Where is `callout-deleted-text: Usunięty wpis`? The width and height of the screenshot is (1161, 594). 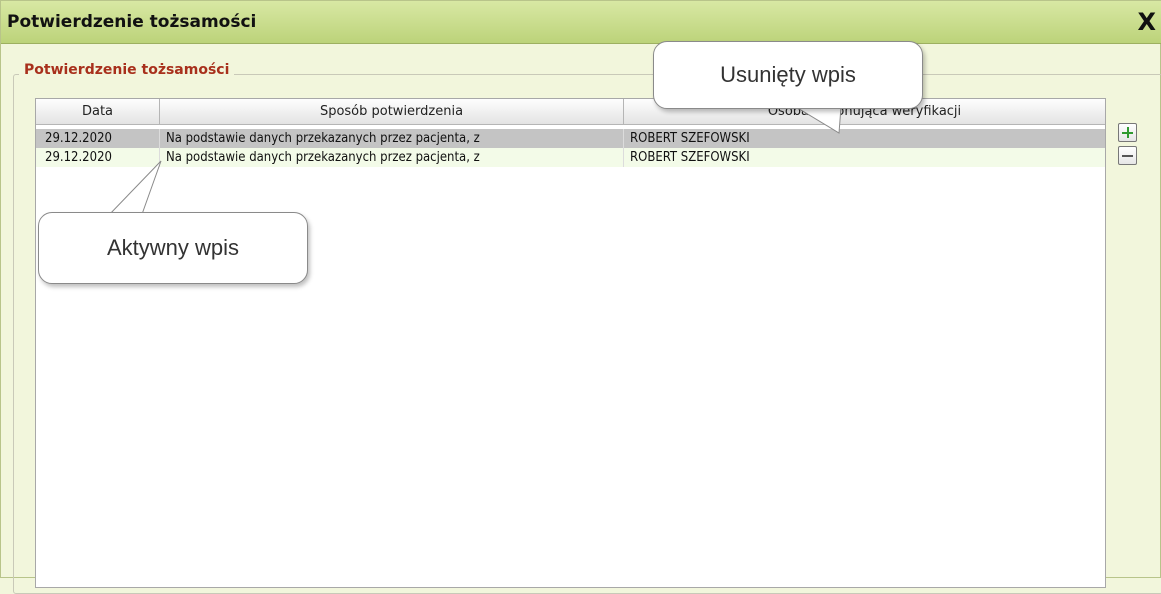
callout-deleted-text: Usunięty wpis is located at coordinates (788, 74).